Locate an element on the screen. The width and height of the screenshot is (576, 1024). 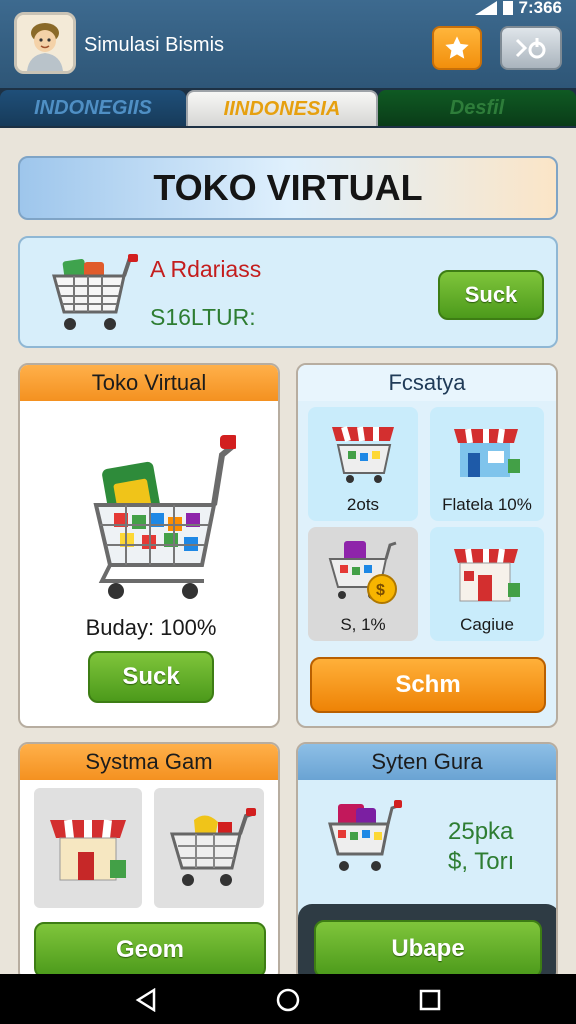
tab-bar: INDONEGIIS IINDONESIA Desfil is located at coordinates (288, 108).